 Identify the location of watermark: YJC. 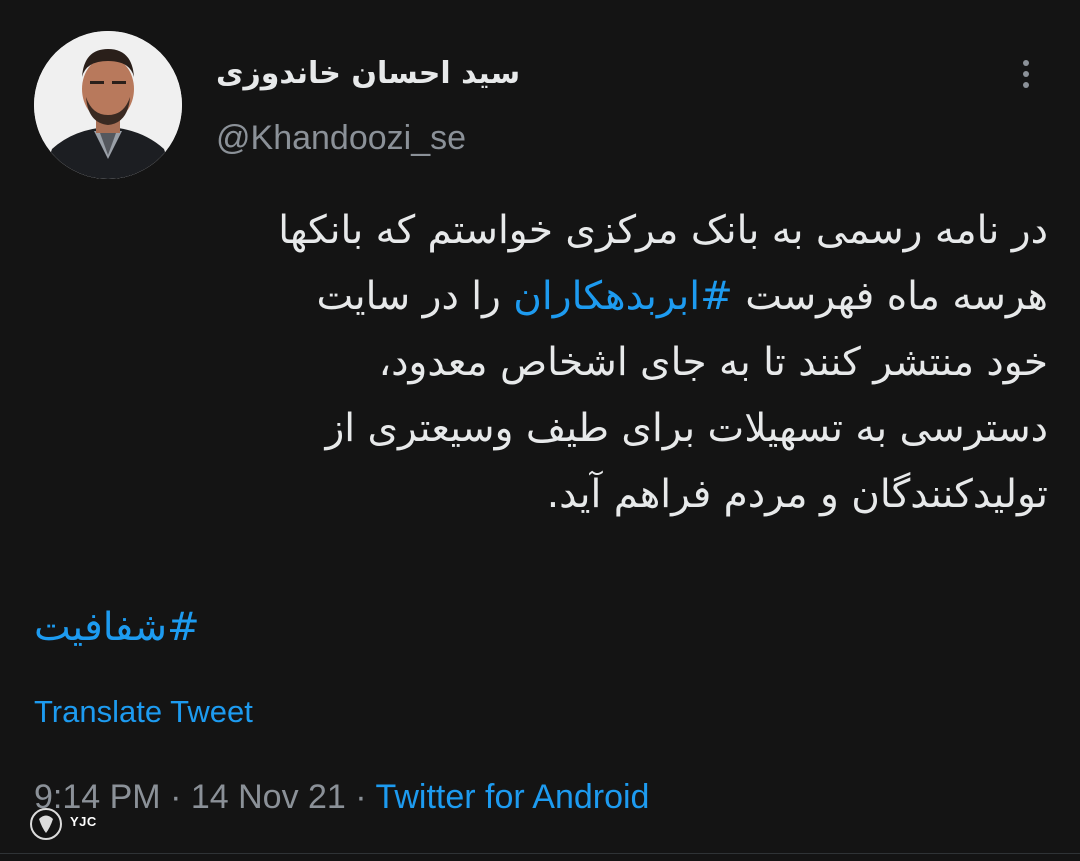
(66, 824).